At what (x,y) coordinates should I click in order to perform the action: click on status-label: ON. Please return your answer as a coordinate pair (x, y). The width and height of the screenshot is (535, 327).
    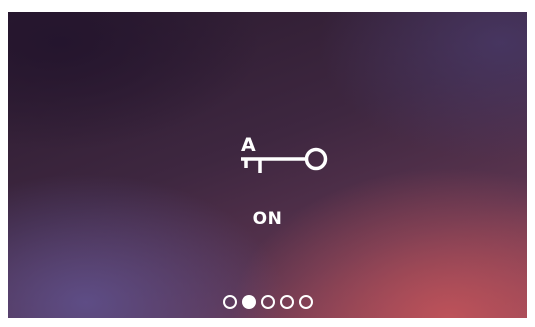
    Looking at the image, I should click on (267, 219).